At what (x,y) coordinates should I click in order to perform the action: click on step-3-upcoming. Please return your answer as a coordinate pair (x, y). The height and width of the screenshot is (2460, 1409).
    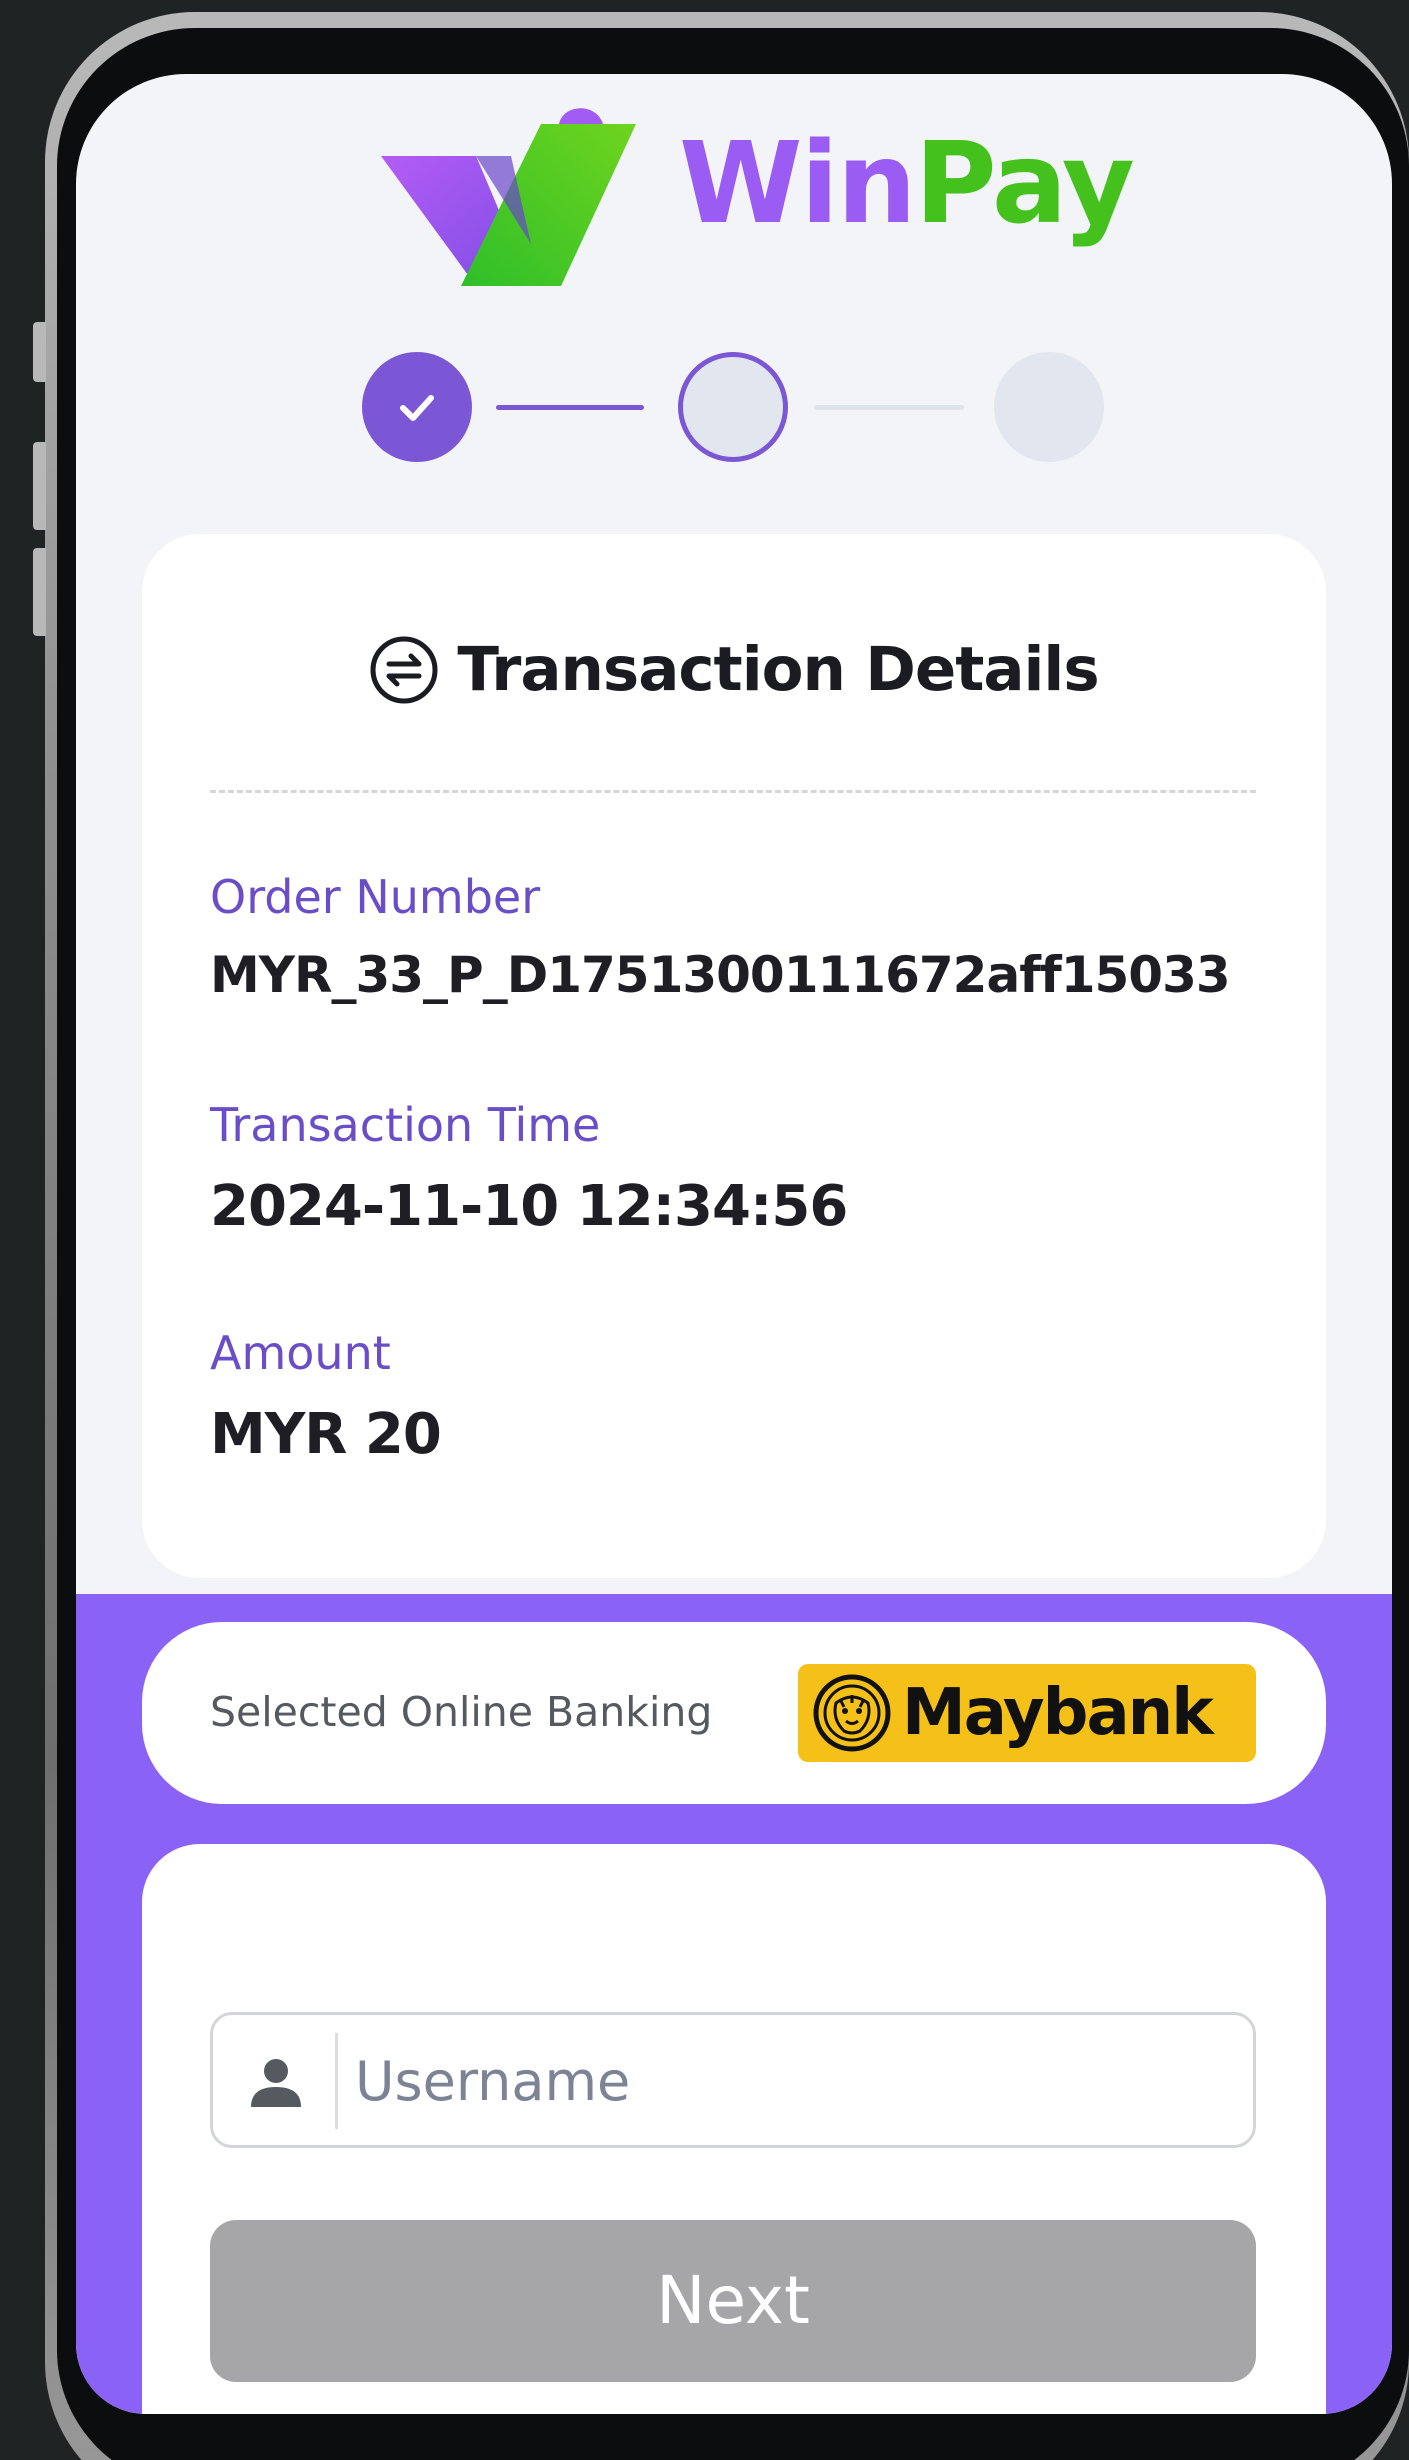
    Looking at the image, I should click on (1049, 407).